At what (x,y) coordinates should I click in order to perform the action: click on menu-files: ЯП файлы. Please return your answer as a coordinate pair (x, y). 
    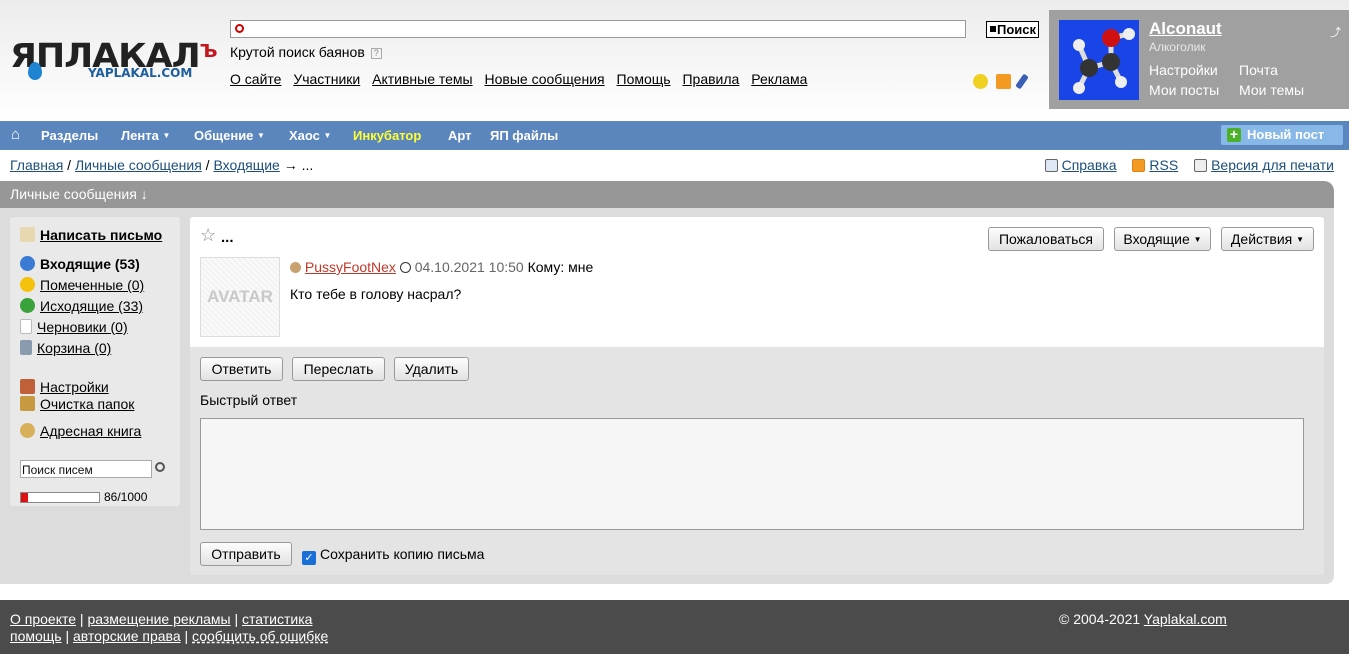
    Looking at the image, I should click on (524, 135).